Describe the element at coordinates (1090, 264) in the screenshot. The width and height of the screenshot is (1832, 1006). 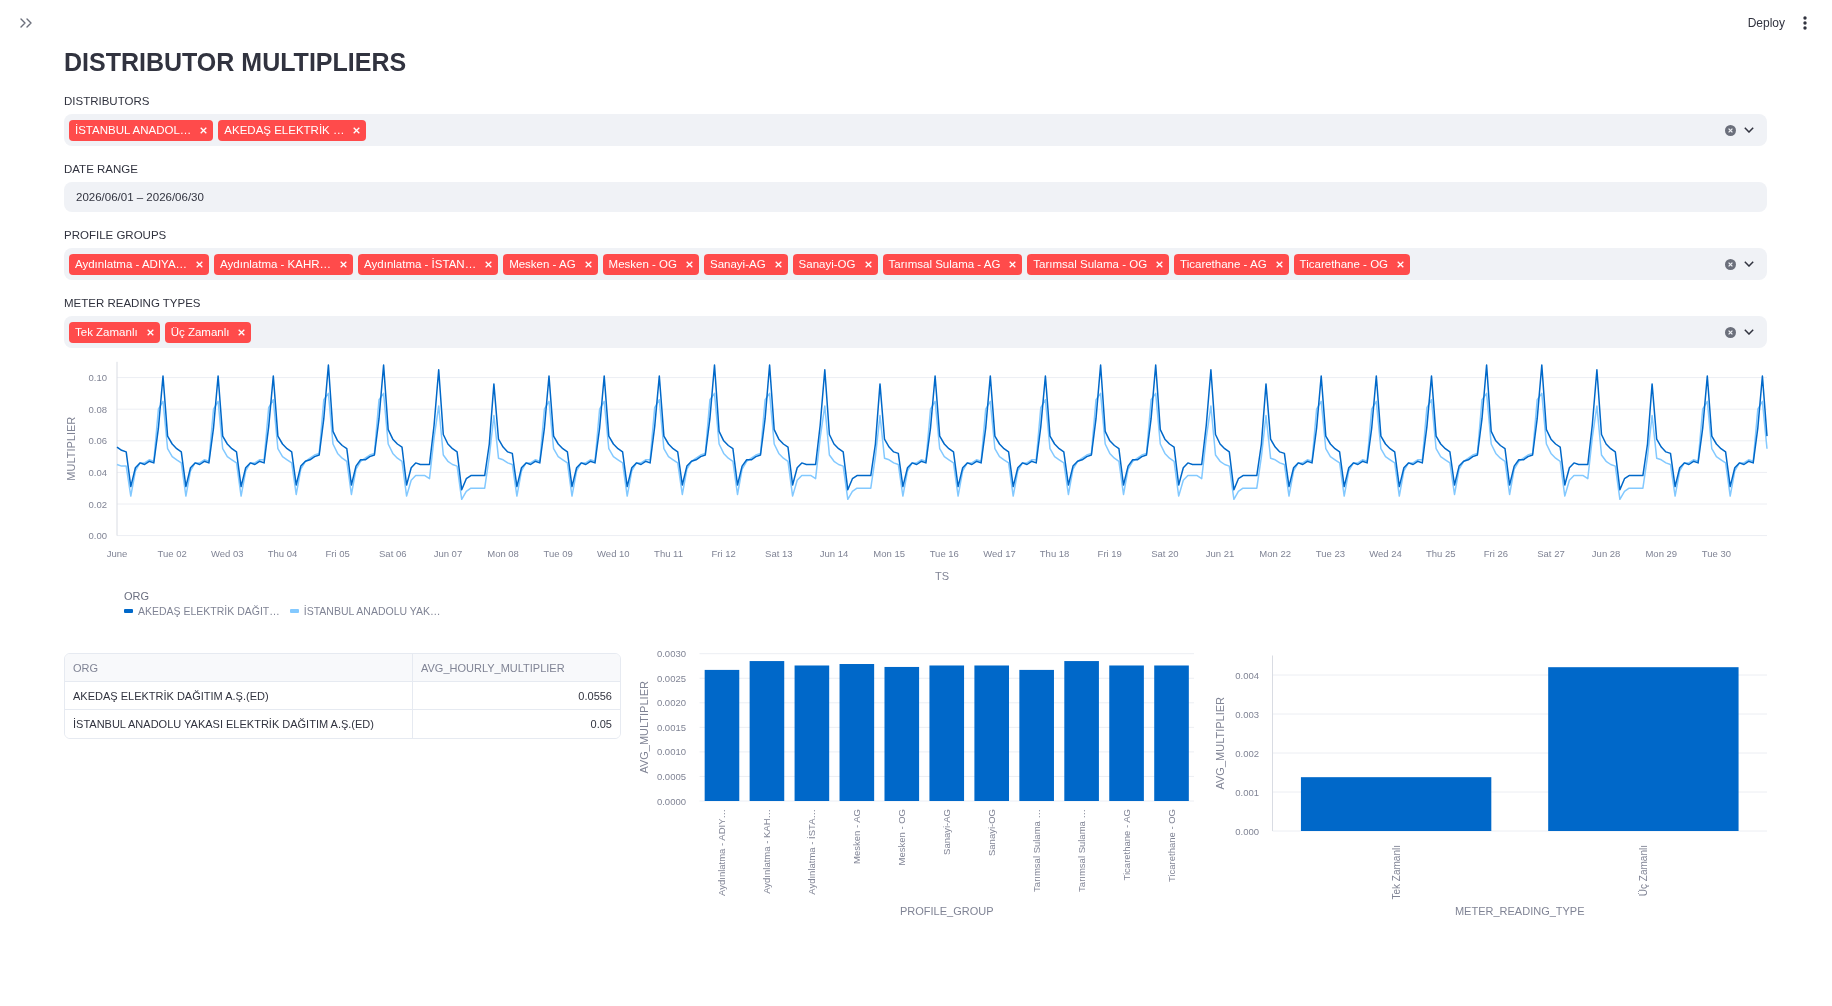
I see `tag-label: Tarımsal Sulama - OG` at that location.